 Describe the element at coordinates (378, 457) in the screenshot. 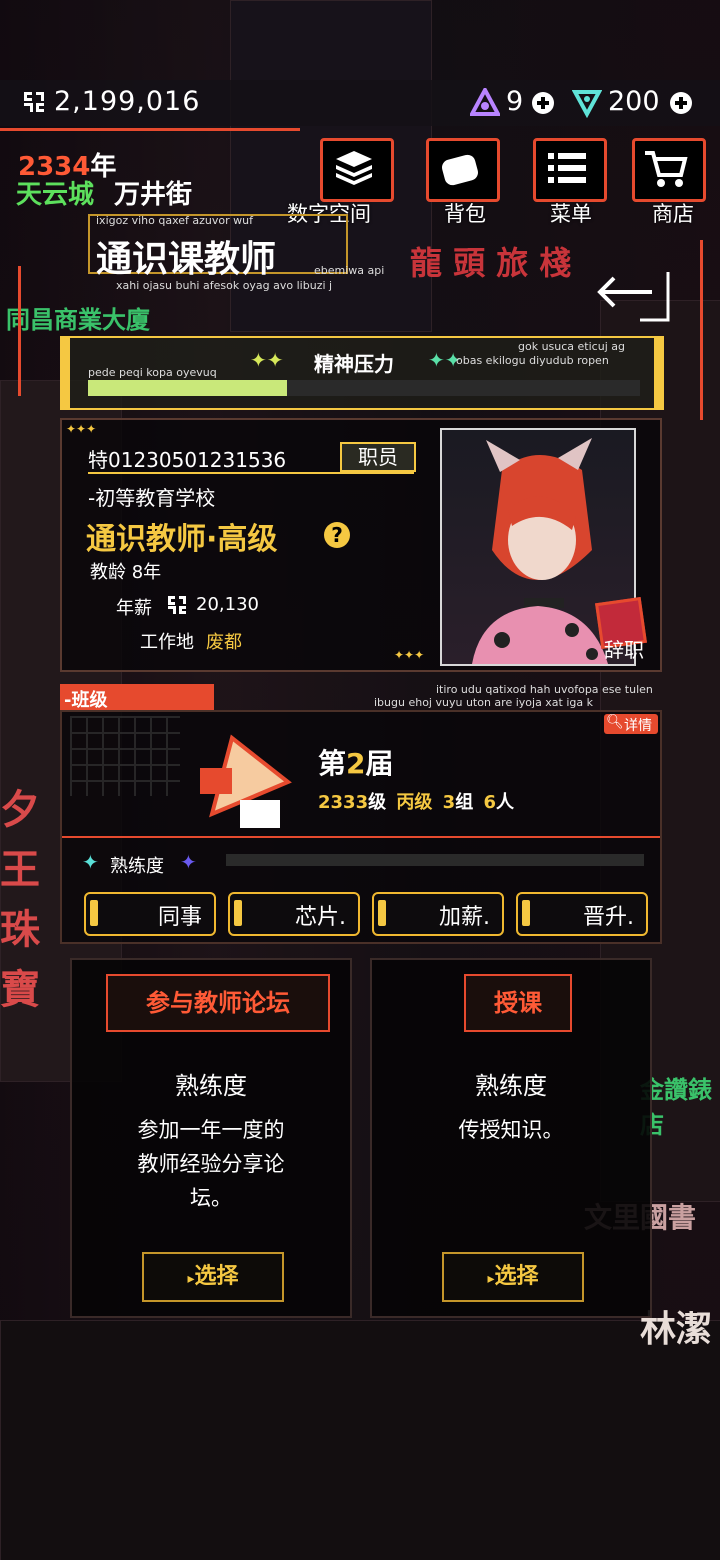

I see `employee-badge: 职员` at that location.